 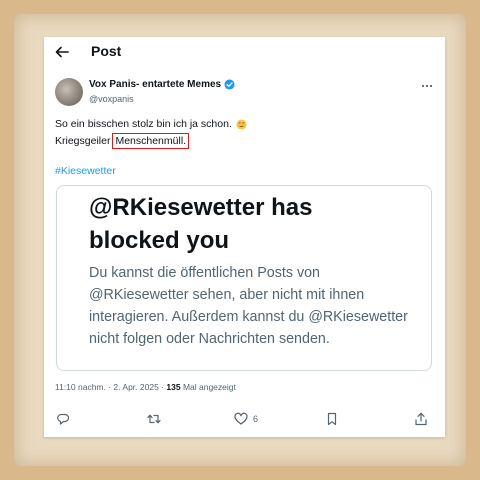 I want to click on share-button, so click(x=421, y=419).